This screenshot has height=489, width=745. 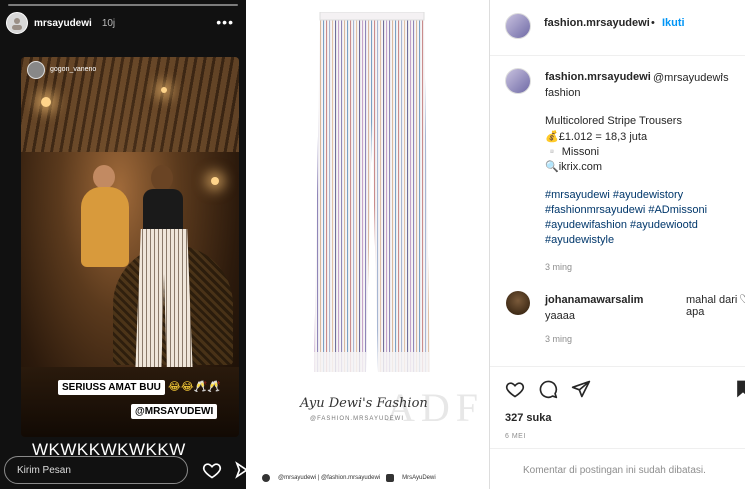 I want to click on comment-icon, so click(x=548, y=389).